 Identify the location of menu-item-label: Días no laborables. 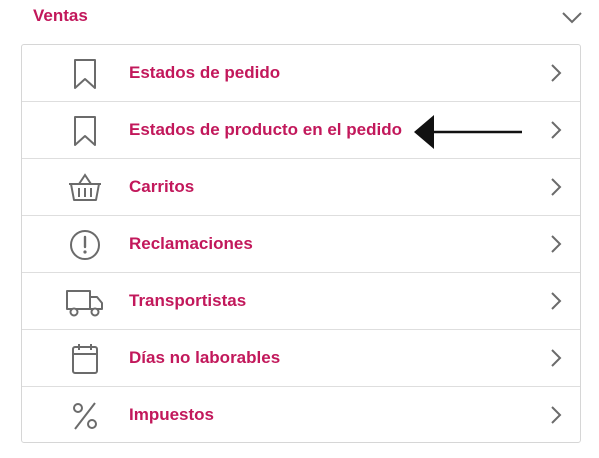
(205, 357).